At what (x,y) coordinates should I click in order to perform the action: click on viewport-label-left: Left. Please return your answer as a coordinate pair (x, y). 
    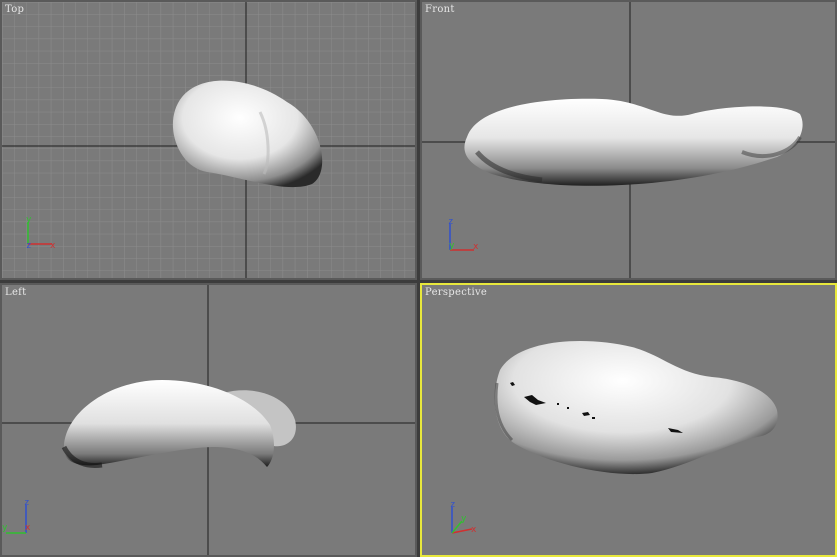
    Looking at the image, I should click on (15, 292).